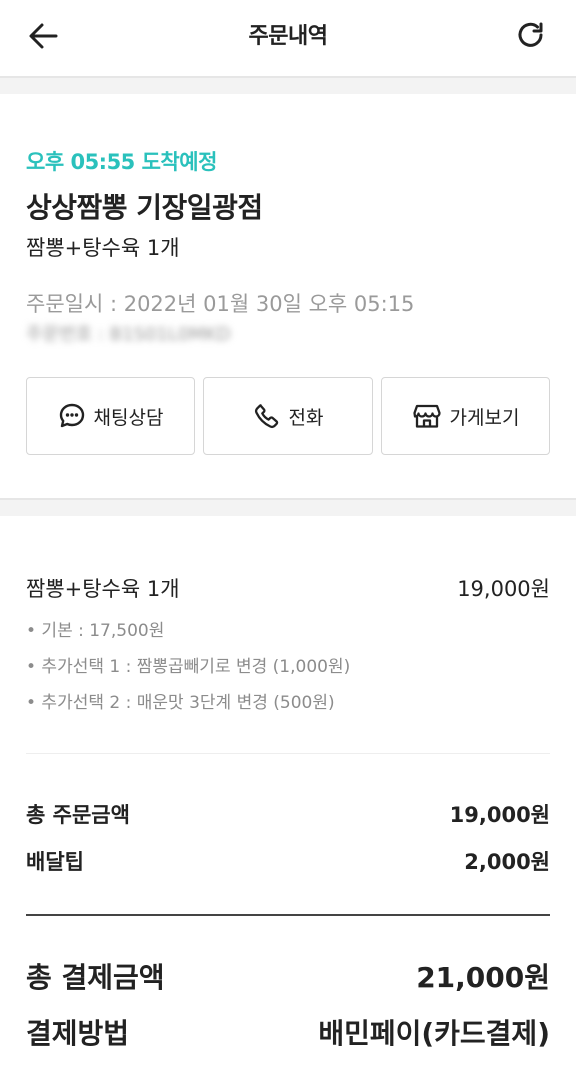 The width and height of the screenshot is (576, 1077). I want to click on store-icon, so click(427, 416).